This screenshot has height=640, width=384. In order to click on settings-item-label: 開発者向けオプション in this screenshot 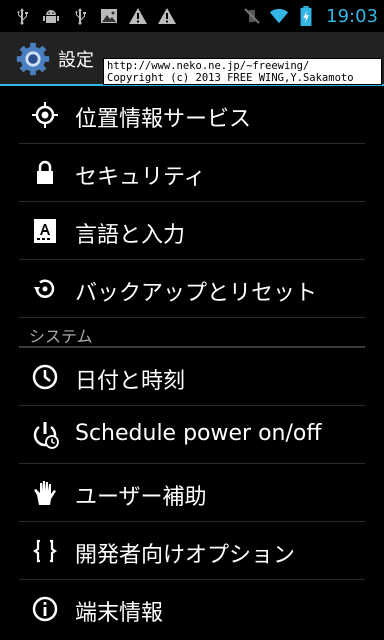, I will do `click(185, 555)`.